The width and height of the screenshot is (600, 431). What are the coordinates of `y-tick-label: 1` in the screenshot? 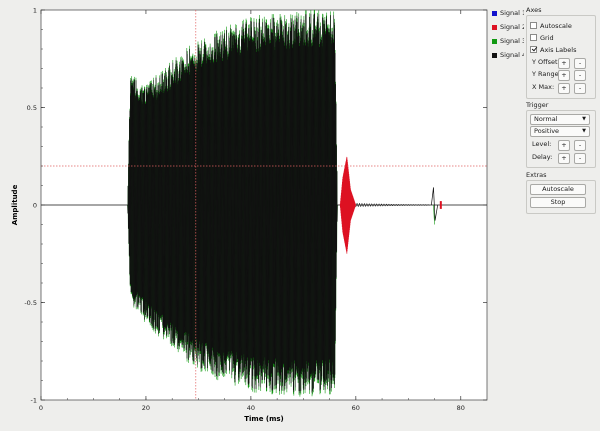 It's located at (35, 11).